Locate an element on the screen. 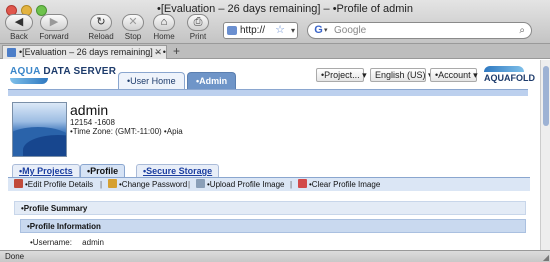 This screenshot has height=262, width=550. aqua-data-server-logo: AQUA DATA SERVER is located at coordinates (63, 75).